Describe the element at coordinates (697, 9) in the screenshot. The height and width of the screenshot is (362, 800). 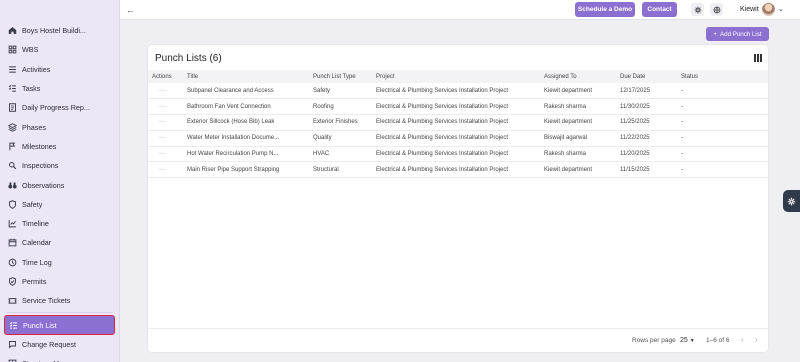
I see `settings-icon` at that location.